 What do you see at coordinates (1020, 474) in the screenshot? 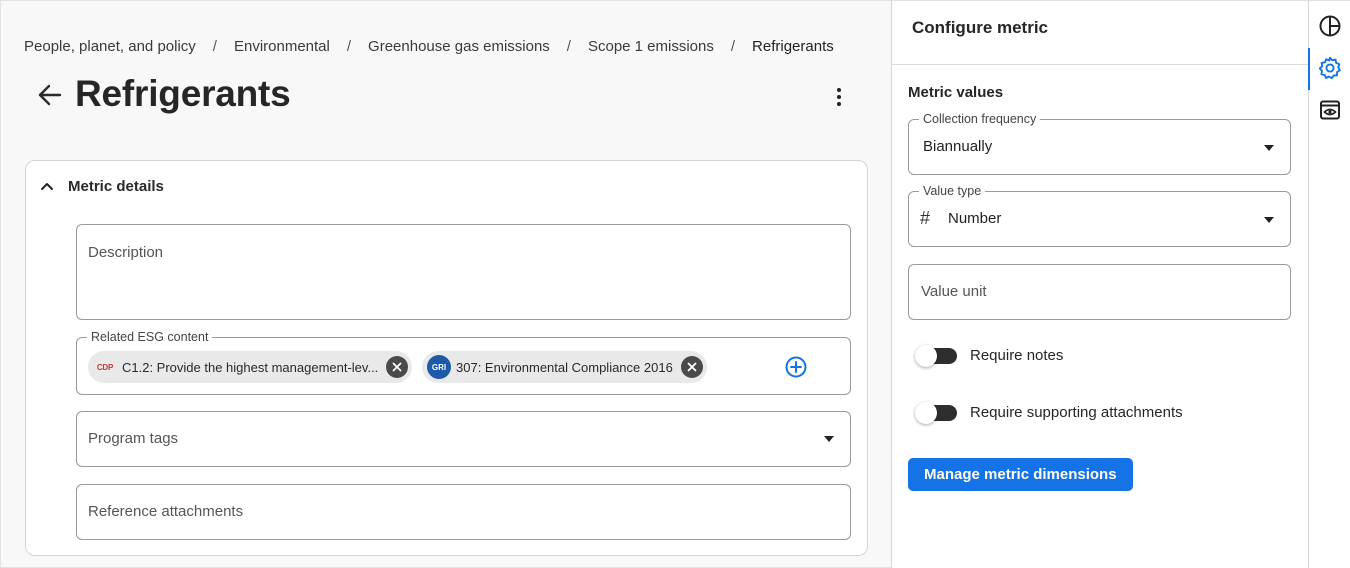
I see `manage-metric-dimensions-button: Manage metric dimensions` at bounding box center [1020, 474].